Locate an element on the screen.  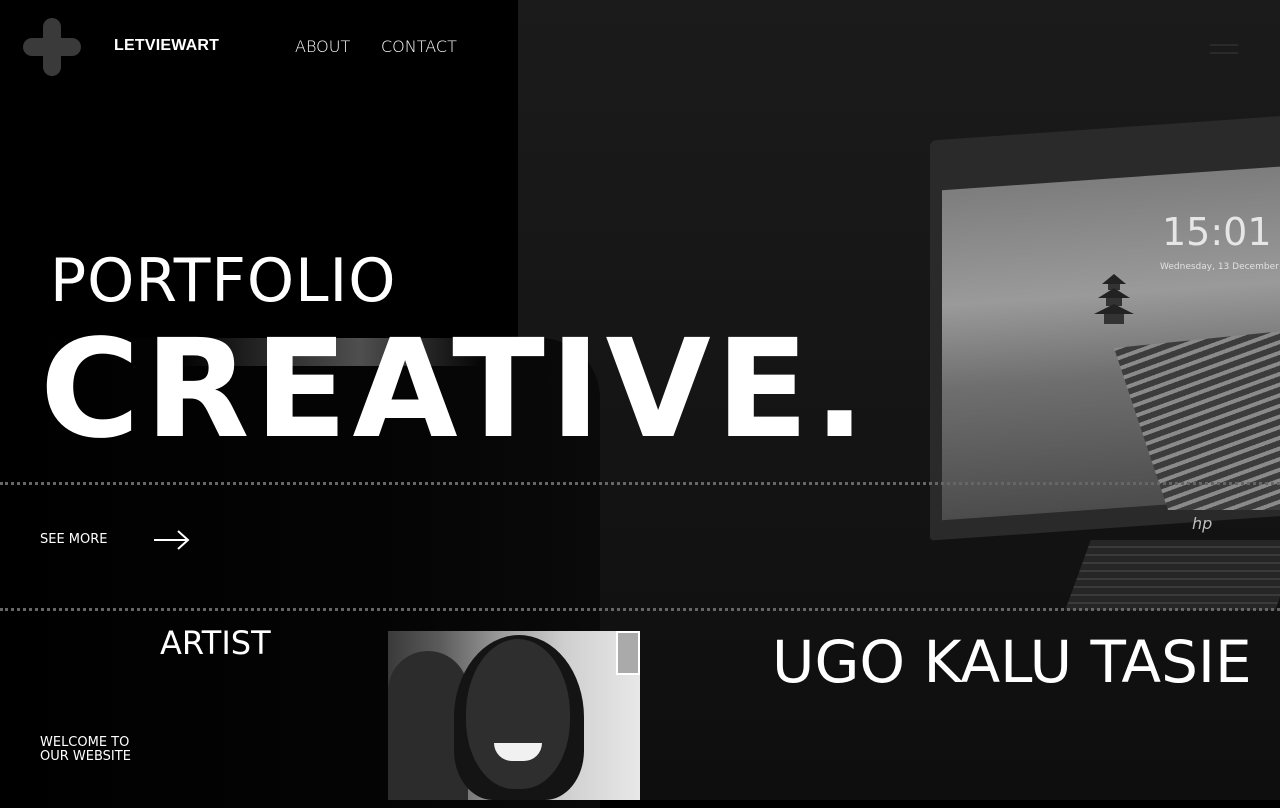
hp-logo: hp is located at coordinates (1202, 523).